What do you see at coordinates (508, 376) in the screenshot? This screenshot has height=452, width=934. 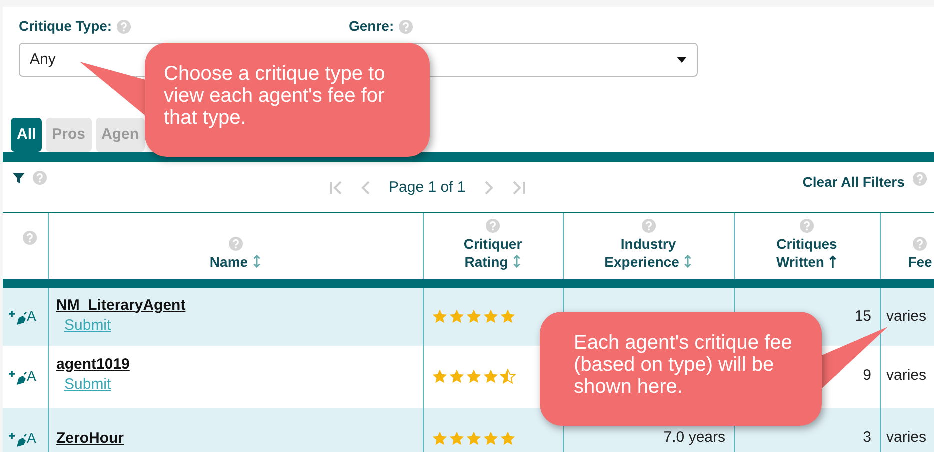 I see `half-star-icon` at bounding box center [508, 376].